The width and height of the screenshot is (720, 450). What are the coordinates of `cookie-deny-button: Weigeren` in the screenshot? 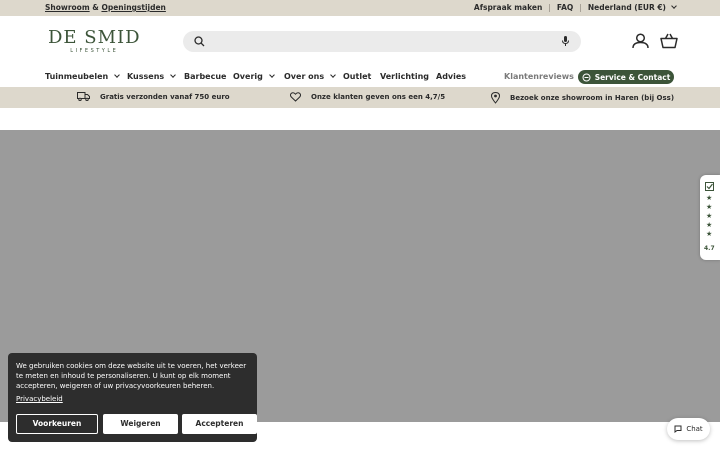 It's located at (140, 424).